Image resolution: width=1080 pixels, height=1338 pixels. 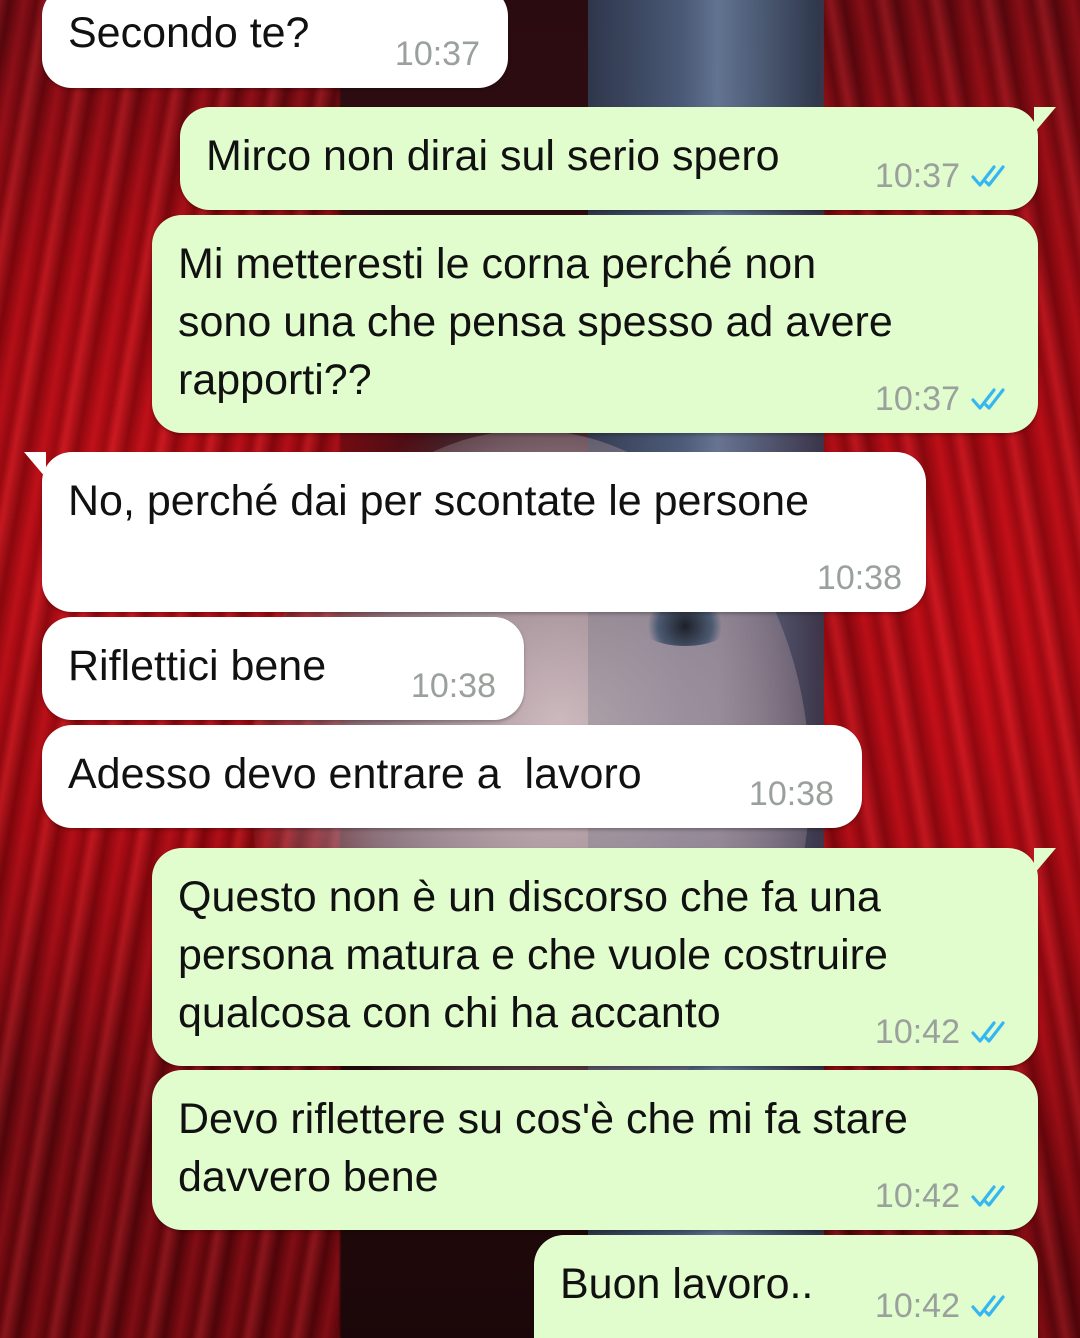 I want to click on message-bubble-incoming: Secondo te? 10:37, so click(x=275, y=44).